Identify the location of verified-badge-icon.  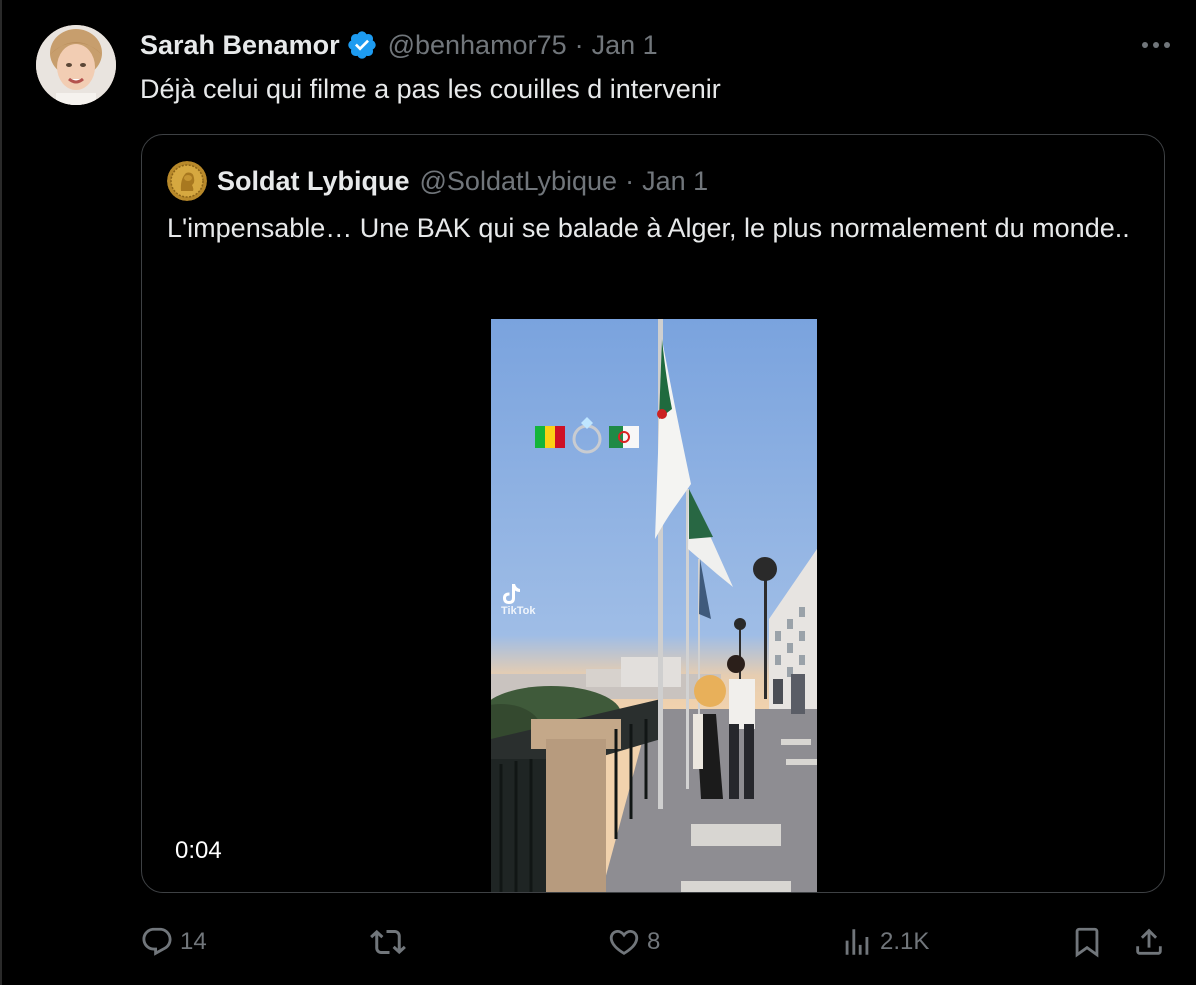
(362, 45).